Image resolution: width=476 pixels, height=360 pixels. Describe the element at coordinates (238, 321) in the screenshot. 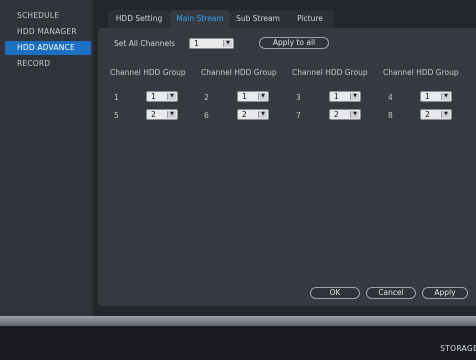

I see `bottom-divider` at that location.